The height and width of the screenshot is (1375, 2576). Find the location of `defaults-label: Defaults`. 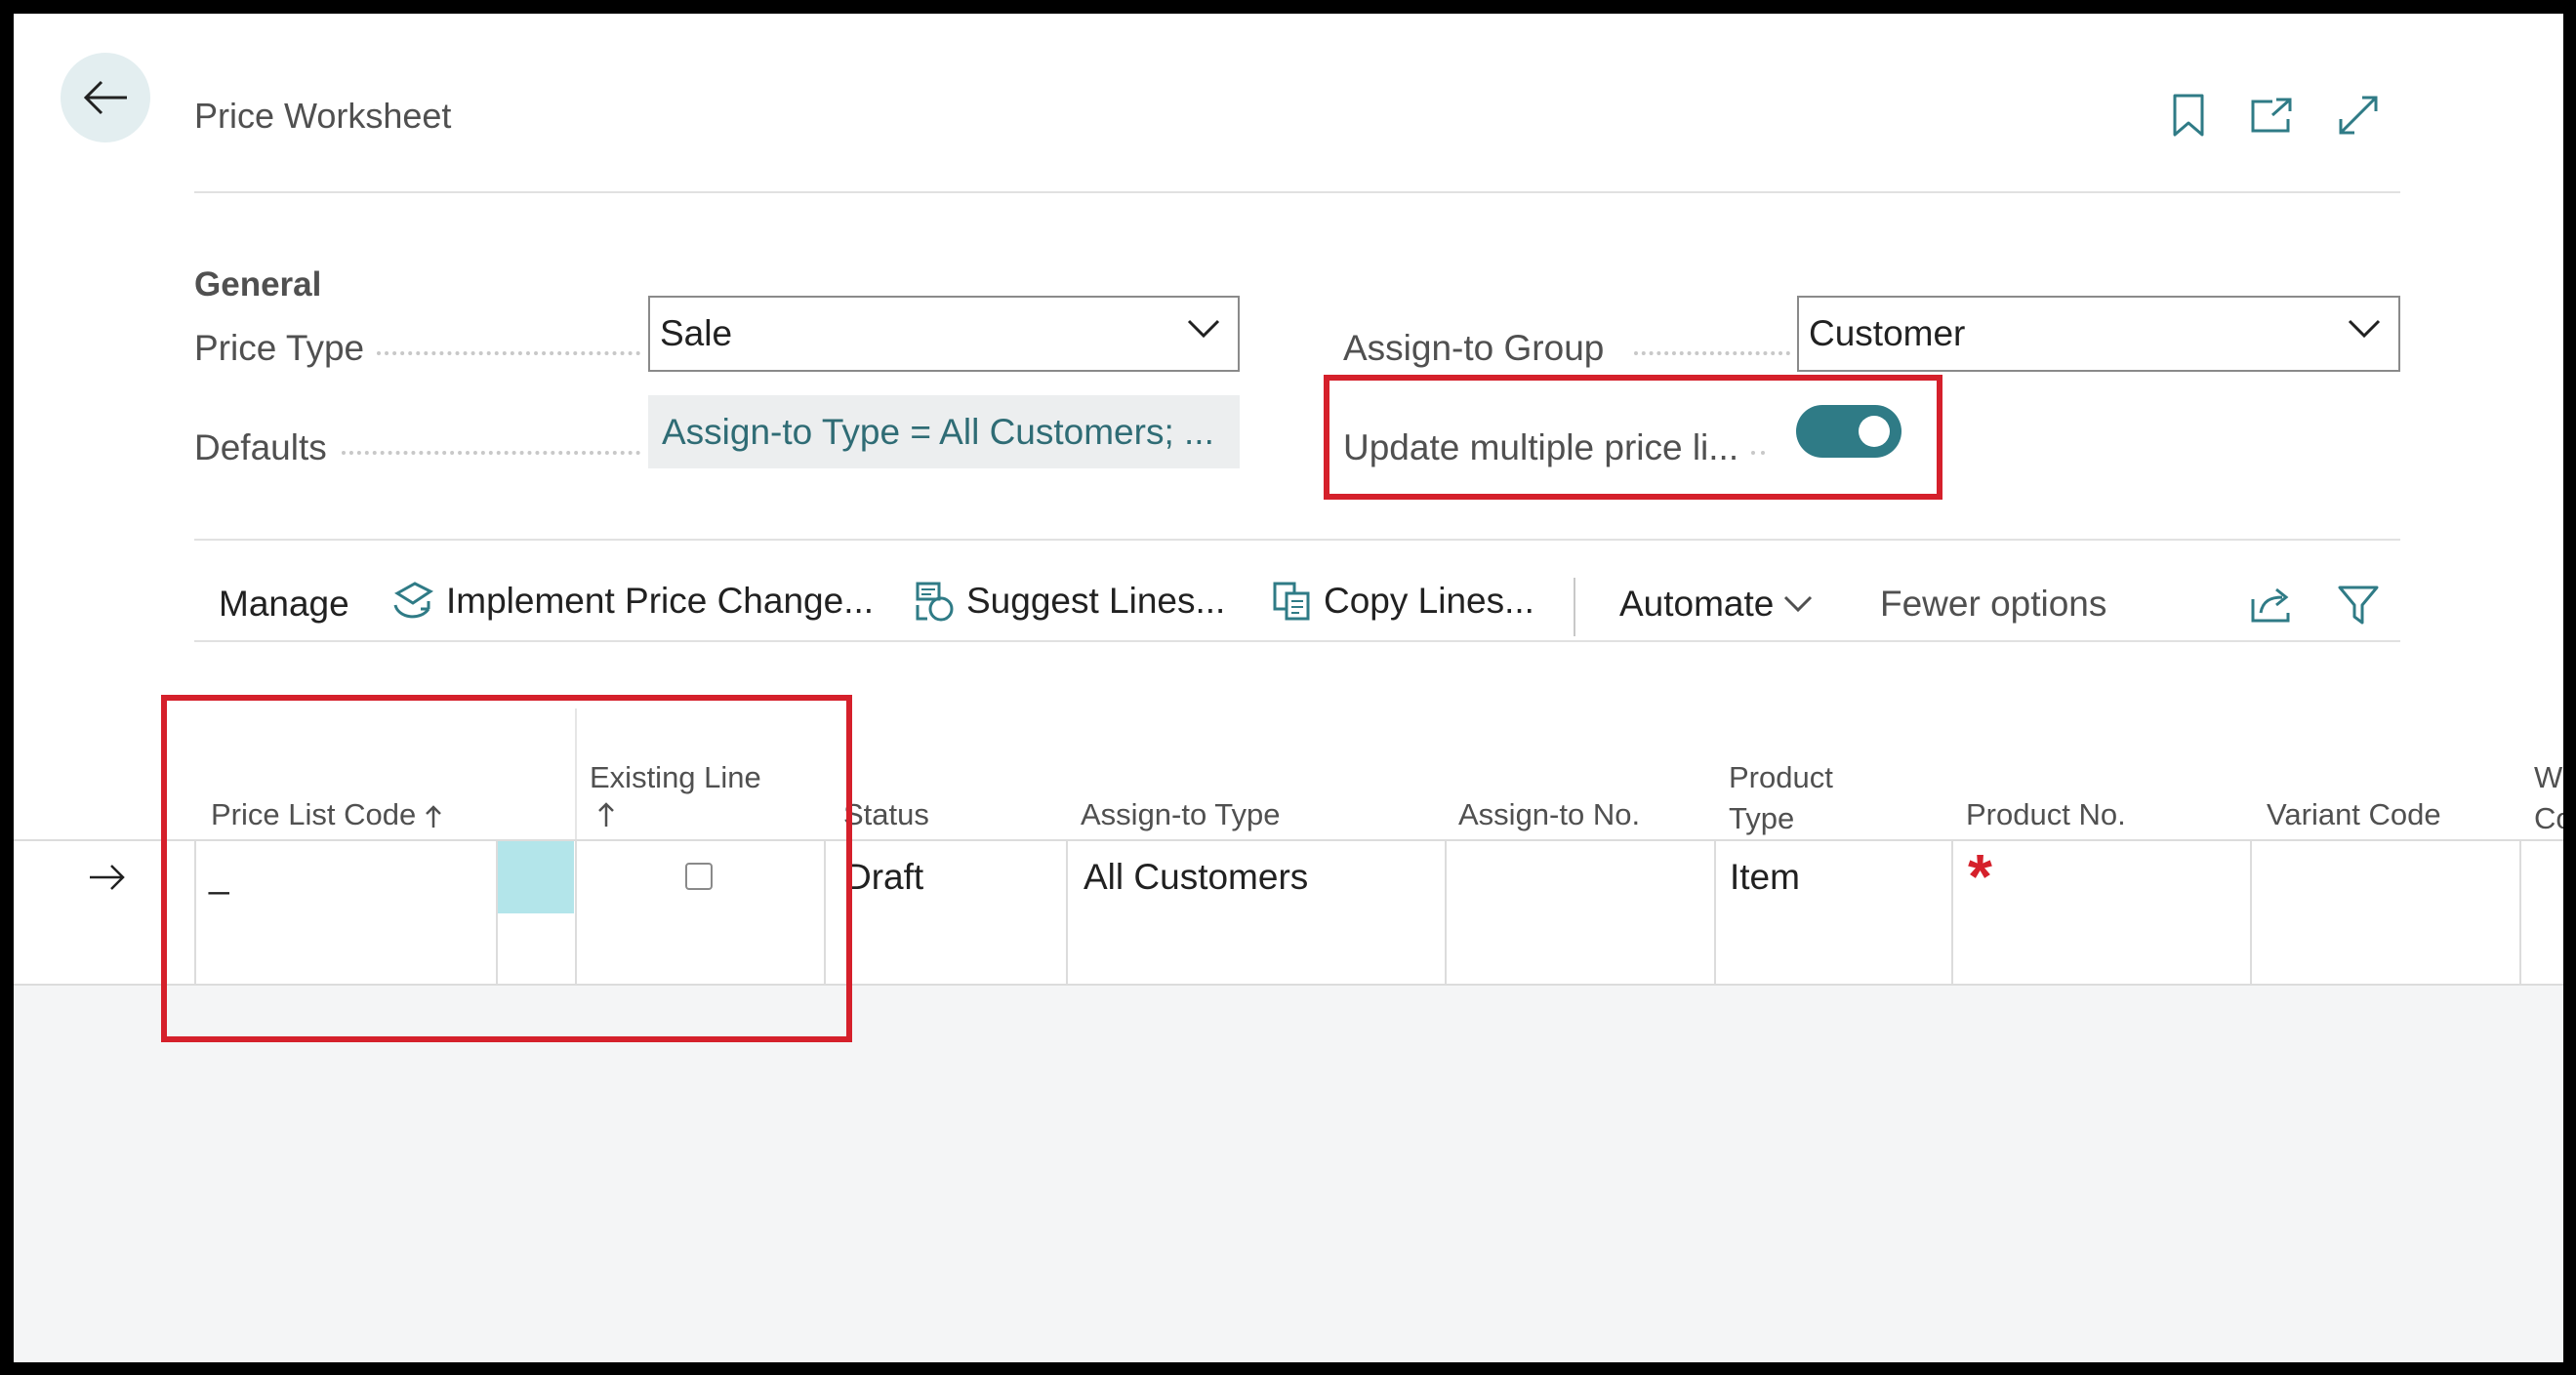

defaults-label: Defaults is located at coordinates (260, 447).